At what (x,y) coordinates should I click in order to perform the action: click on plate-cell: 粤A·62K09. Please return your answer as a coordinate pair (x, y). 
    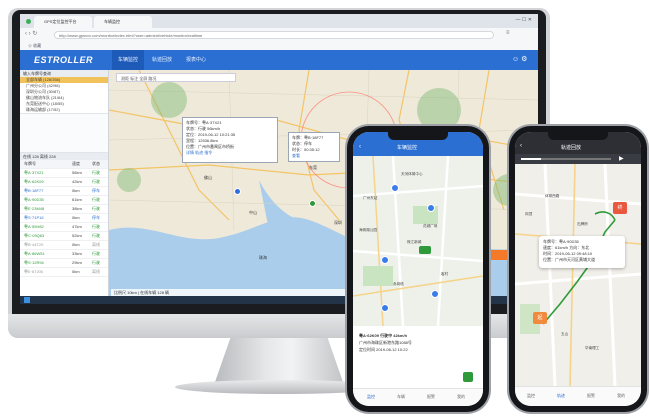
    Looking at the image, I should click on (34, 181).